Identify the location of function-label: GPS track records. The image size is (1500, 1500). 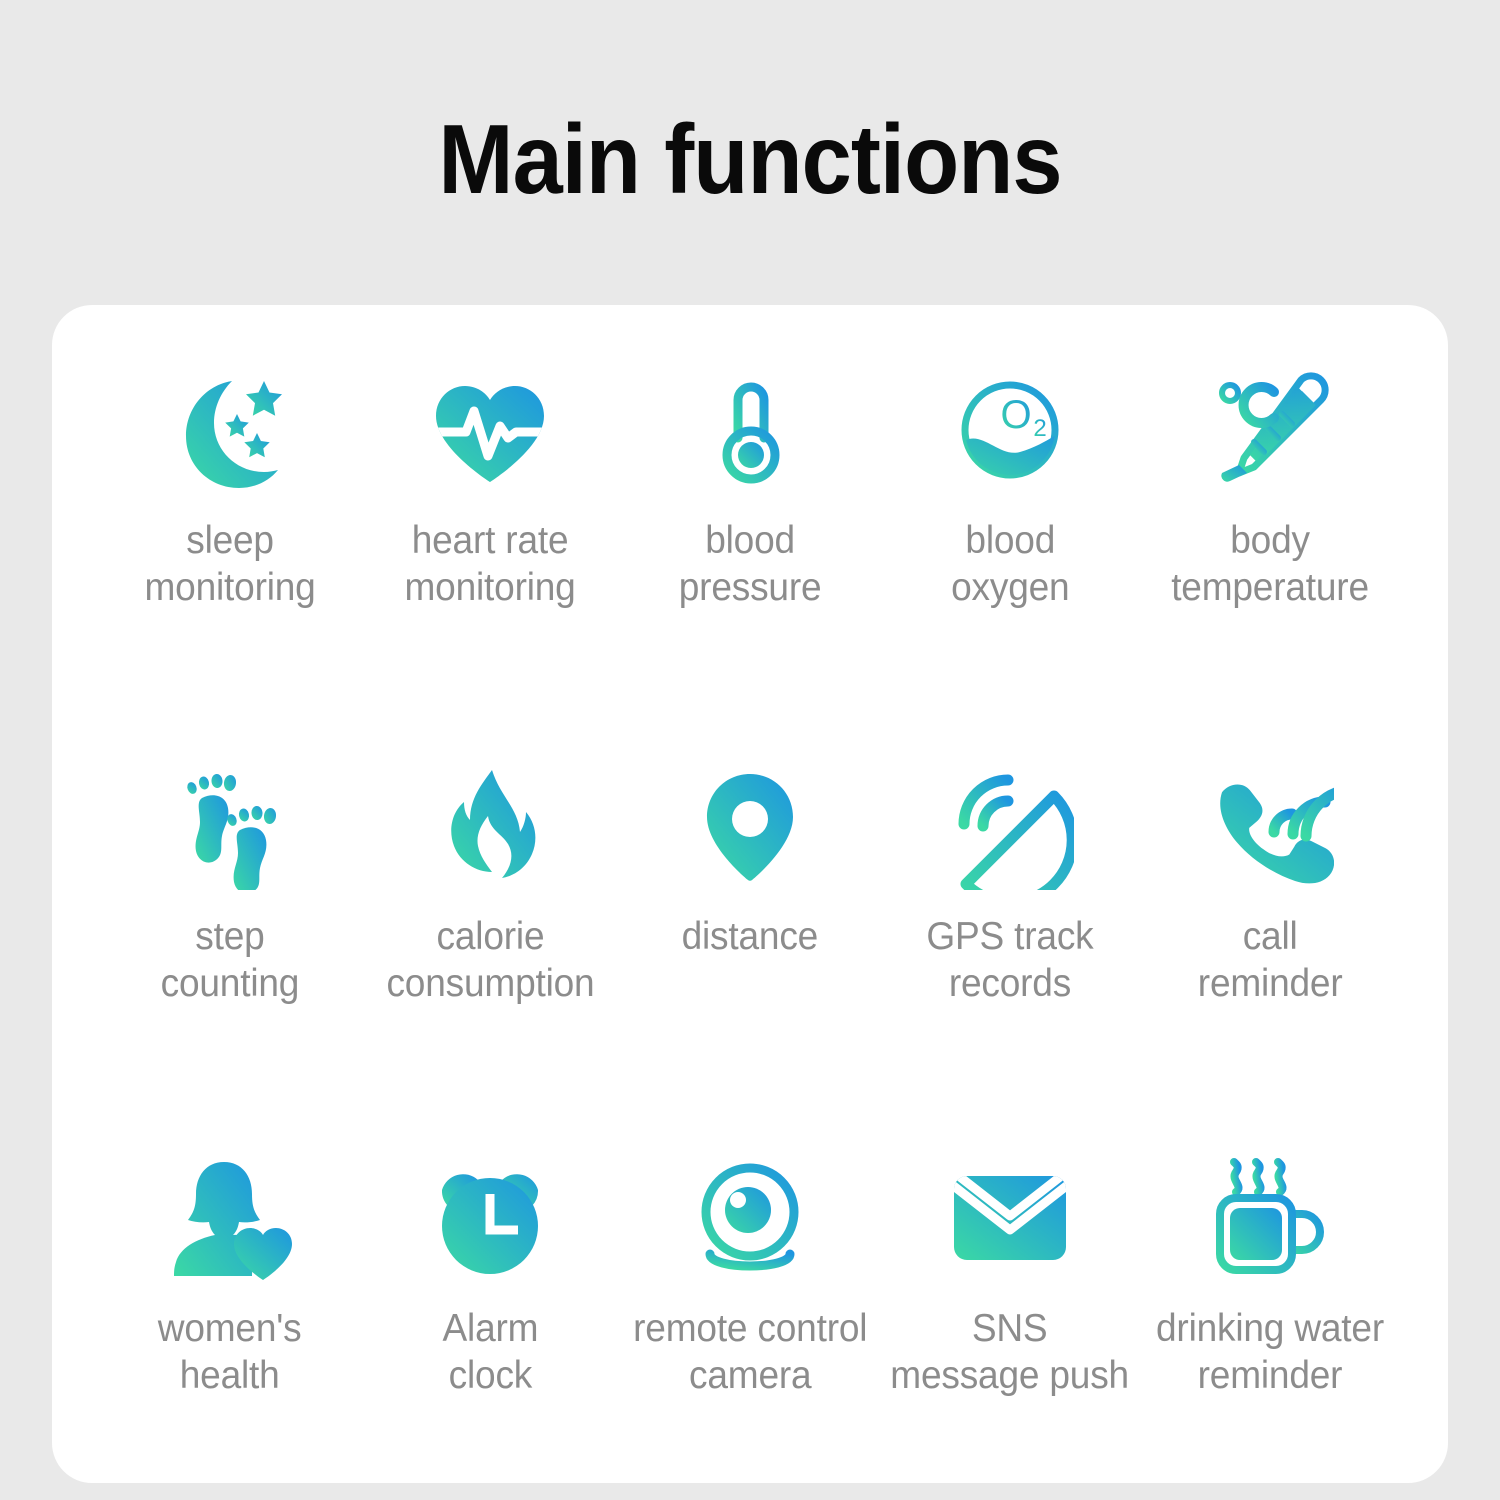
(1010, 960).